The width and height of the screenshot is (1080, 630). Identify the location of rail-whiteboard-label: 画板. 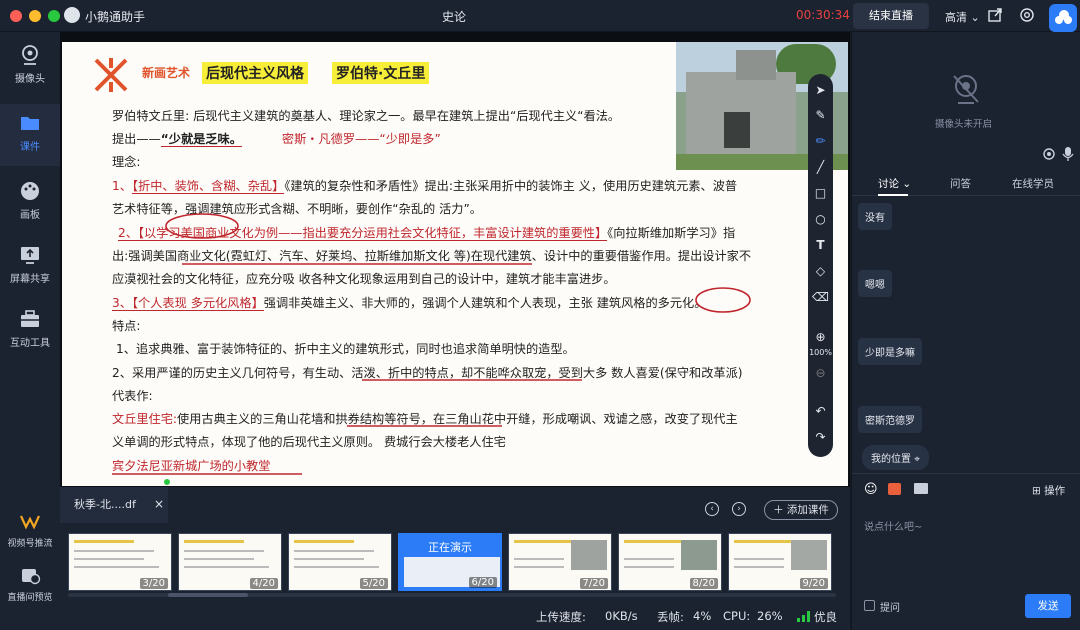
(30, 215).